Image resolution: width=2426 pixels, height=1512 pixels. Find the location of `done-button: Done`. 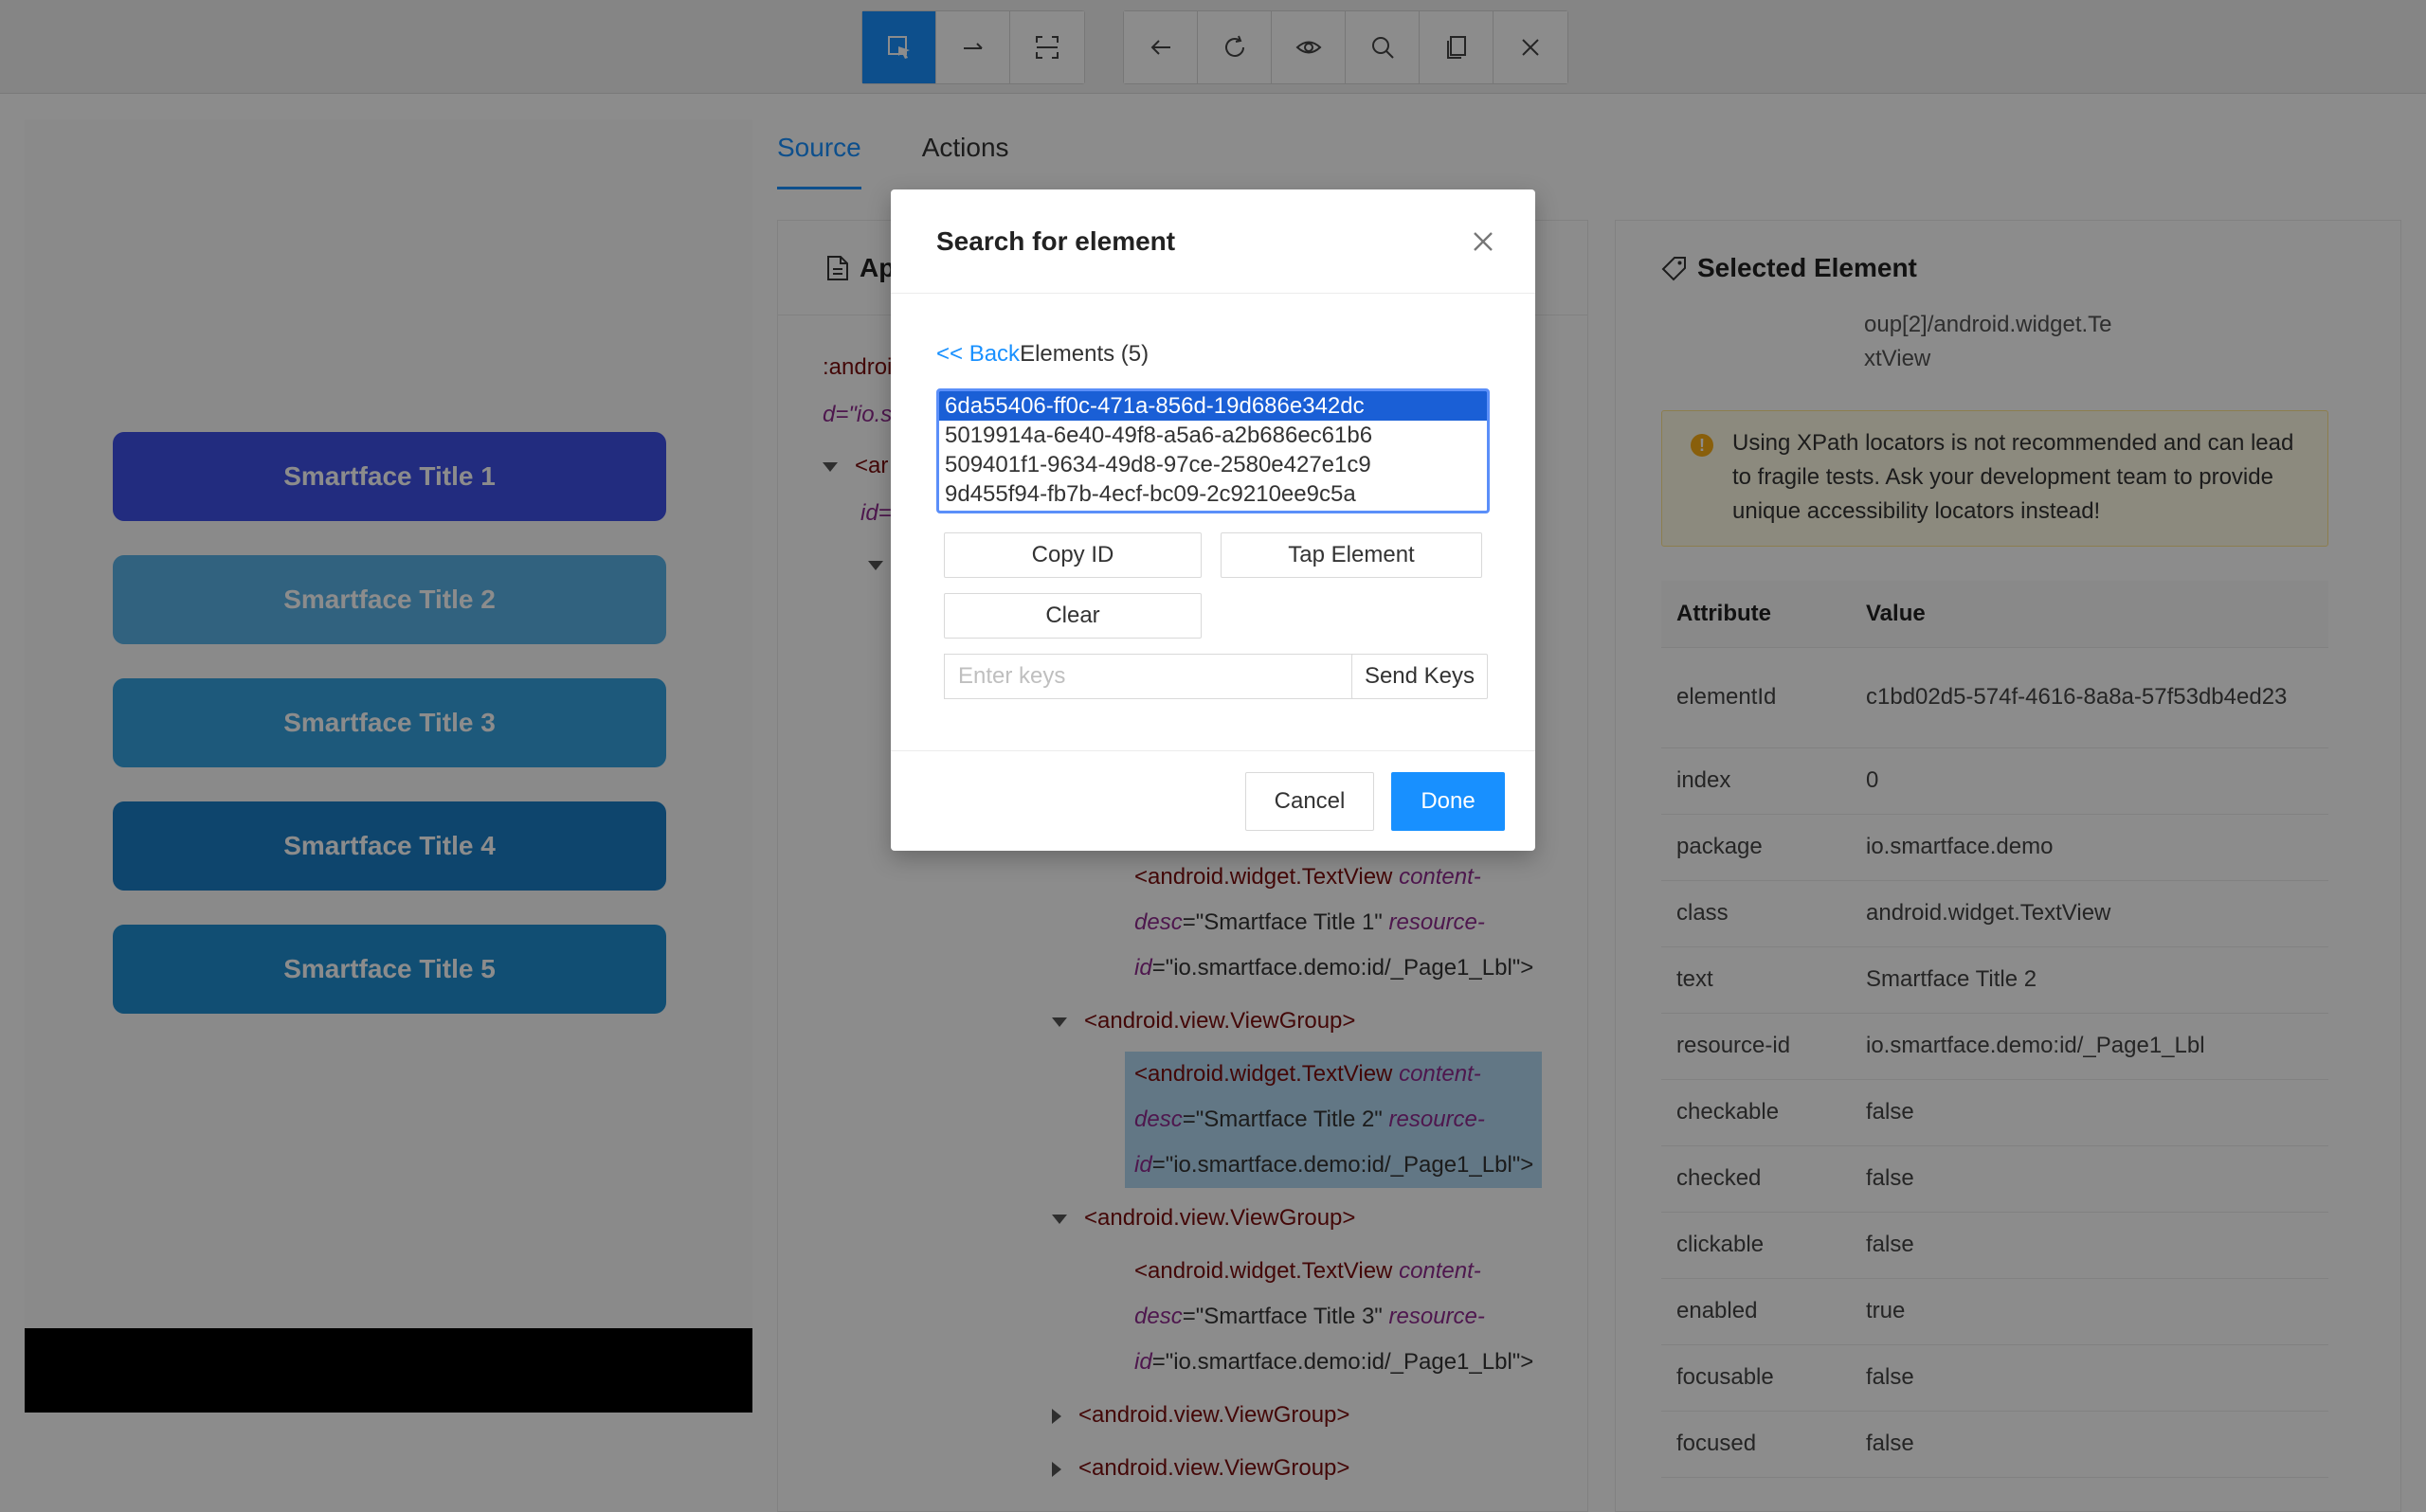

done-button: Done is located at coordinates (1448, 801).